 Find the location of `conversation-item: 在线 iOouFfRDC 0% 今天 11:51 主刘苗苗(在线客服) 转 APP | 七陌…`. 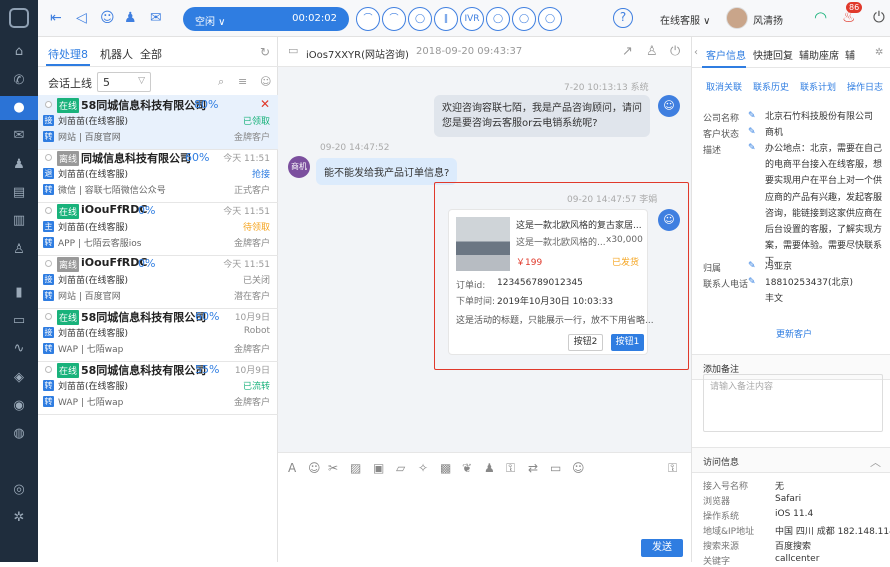

conversation-item: 在线 iOouFfRDC 0% 今天 11:51 主刘苗苗(在线客服) 转 APP | 七陌… is located at coordinates (158, 228).